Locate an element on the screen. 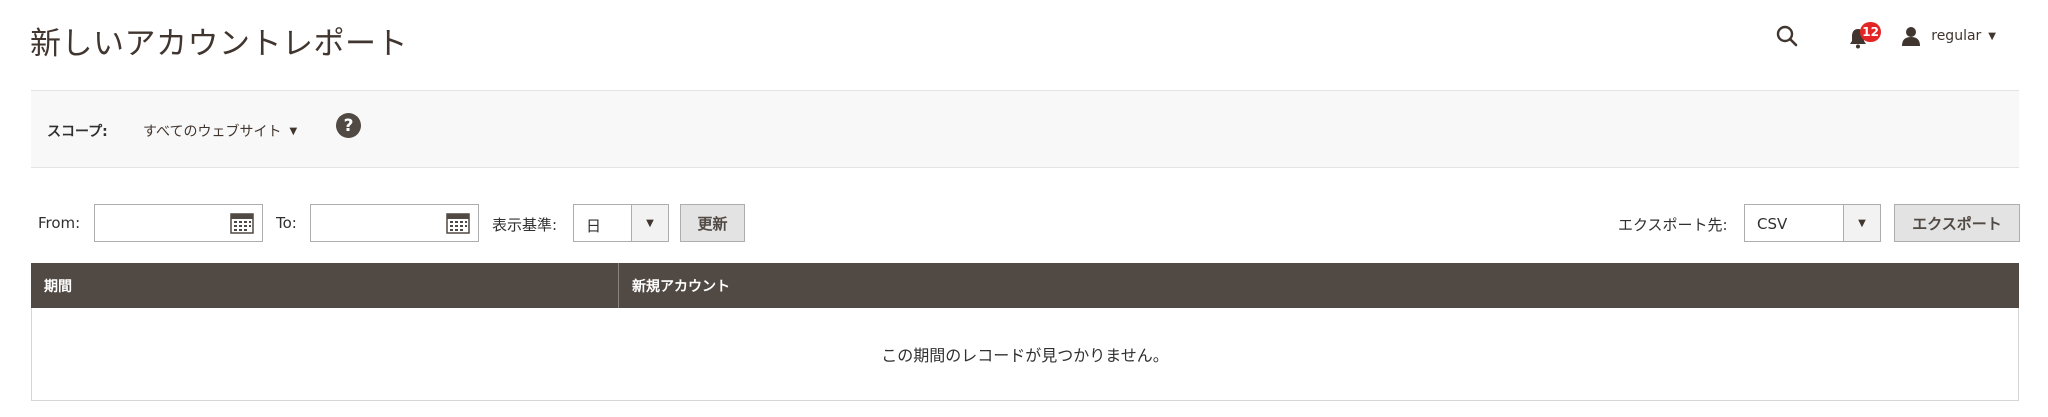  scope-label: スコープ: is located at coordinates (77, 132).